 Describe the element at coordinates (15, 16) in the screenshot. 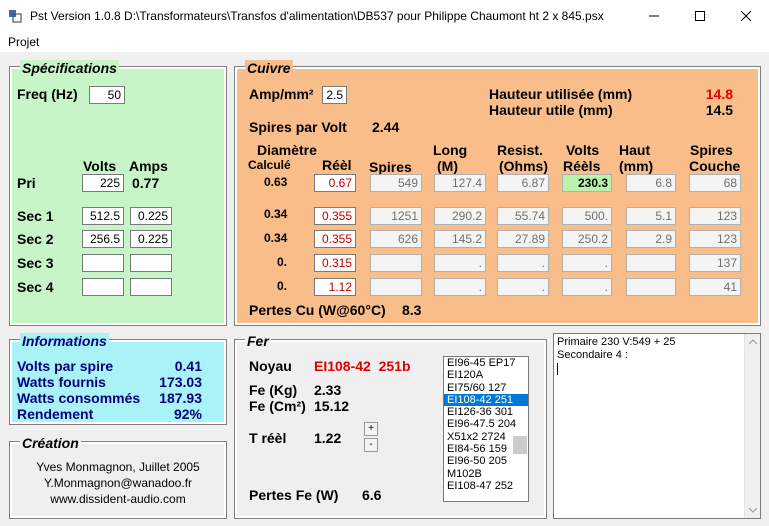

I see `app-icon` at that location.